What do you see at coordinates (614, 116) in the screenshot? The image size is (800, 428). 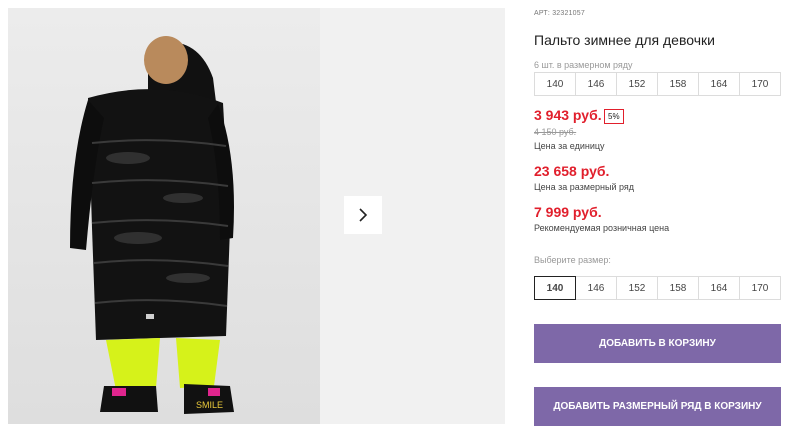 I see `discount-badge: 5%` at bounding box center [614, 116].